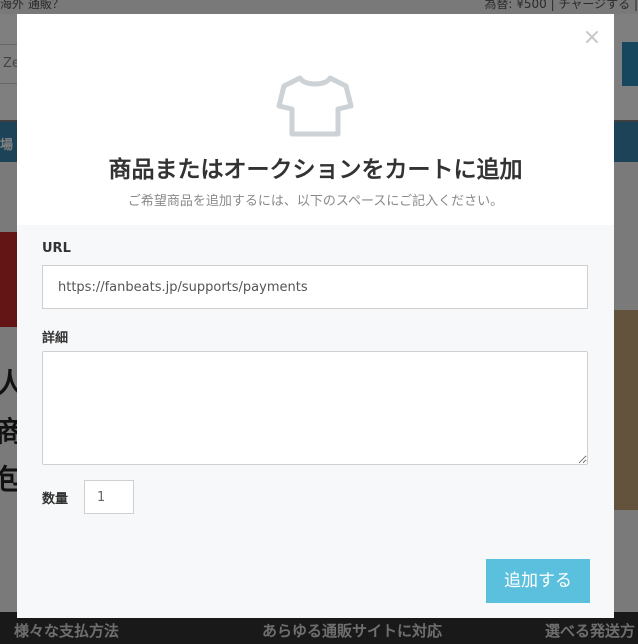  Describe the element at coordinates (592, 38) in the screenshot. I see `close-button: ×` at that location.